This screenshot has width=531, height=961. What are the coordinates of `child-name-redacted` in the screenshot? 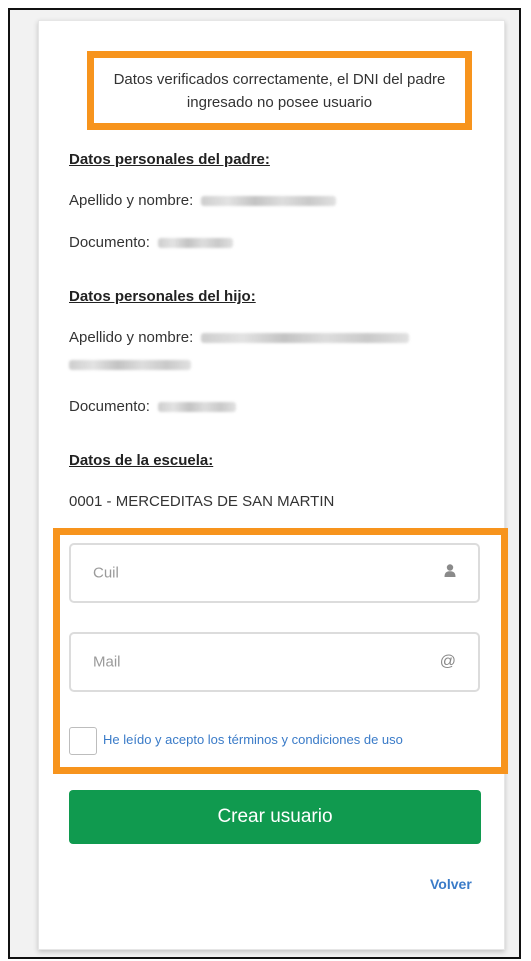 It's located at (305, 338).